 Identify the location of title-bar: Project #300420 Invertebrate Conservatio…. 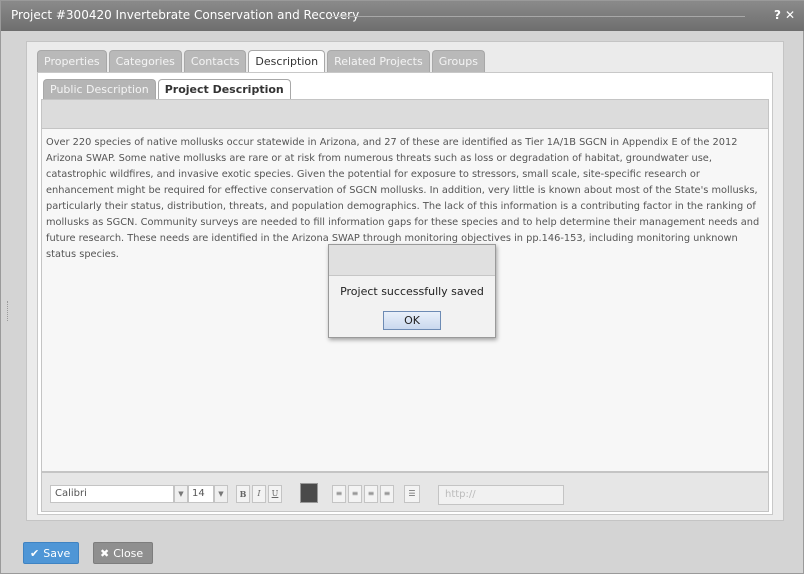
(402, 16).